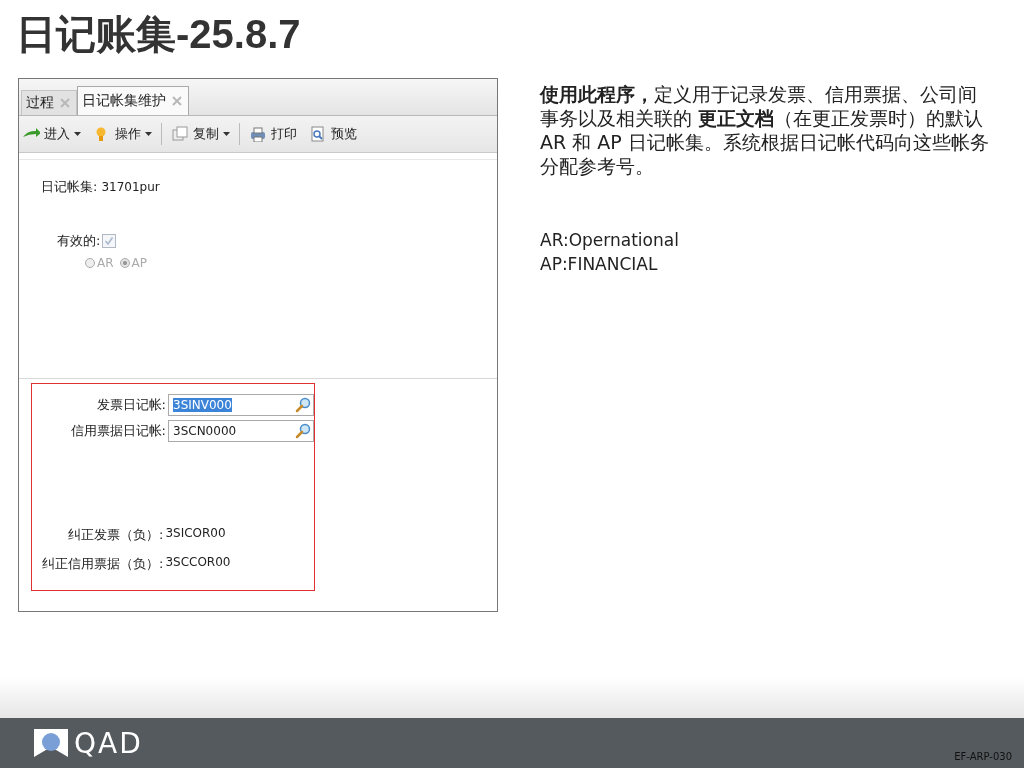 The height and width of the screenshot is (768, 1024). Describe the element at coordinates (118, 431) in the screenshot. I see `field-label: 信用票据日记帐:` at that location.